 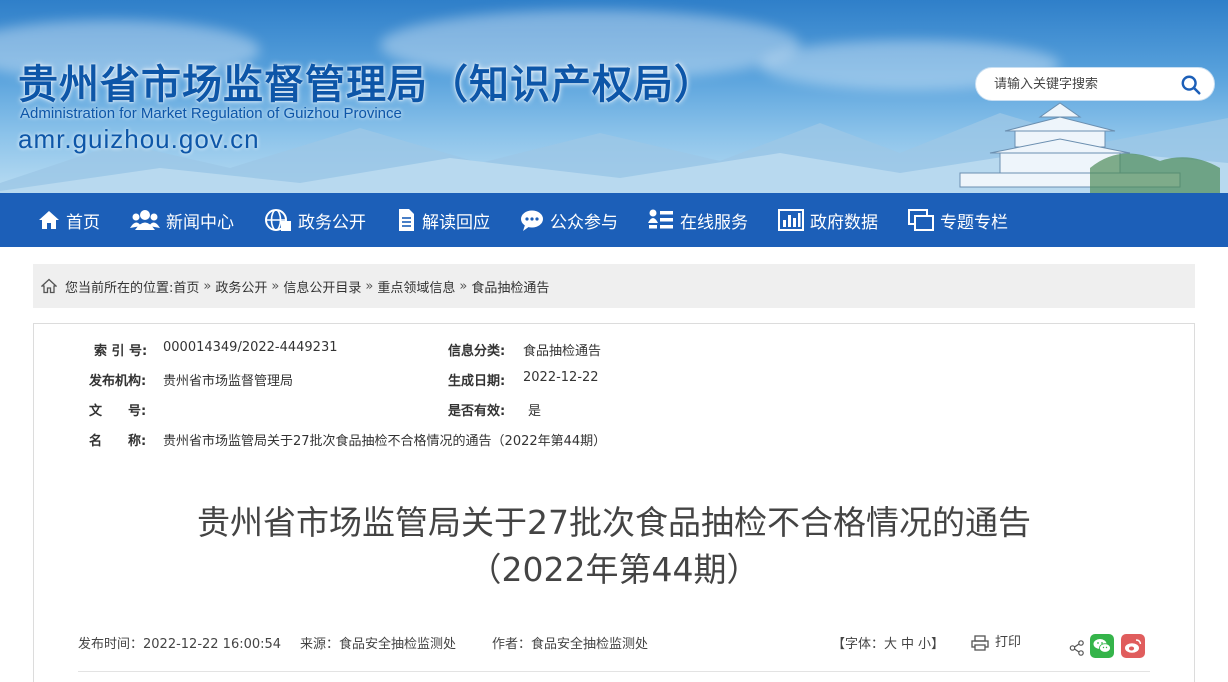 I want to click on meta-row: 发布机构: 贵州省市场监督管理局 生成日期: 2022-12-22, so click(x=614, y=380).